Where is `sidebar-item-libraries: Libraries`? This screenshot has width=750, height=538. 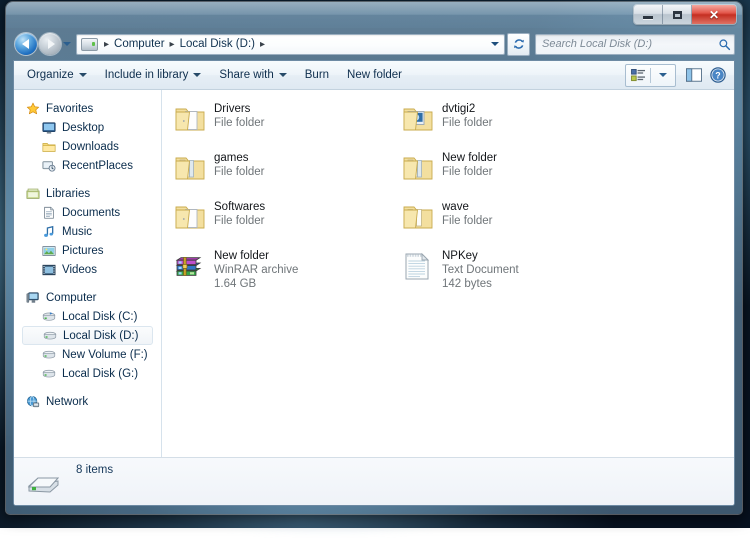 sidebar-item-libraries: Libraries is located at coordinates (87, 193).